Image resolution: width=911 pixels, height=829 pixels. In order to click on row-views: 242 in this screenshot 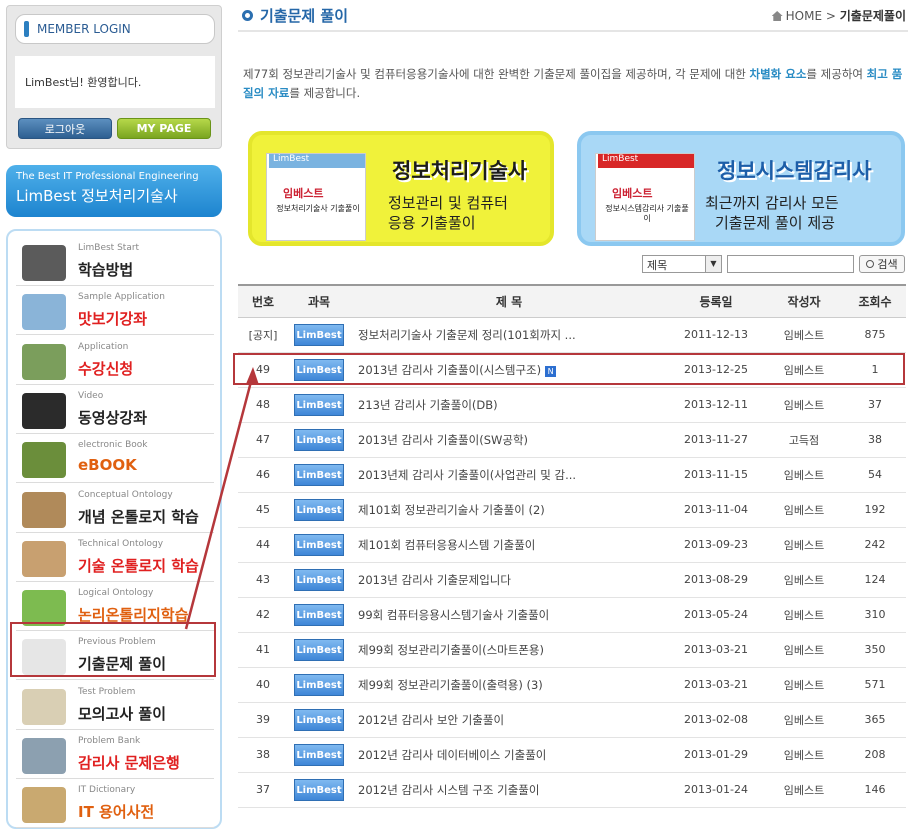, I will do `click(875, 545)`.